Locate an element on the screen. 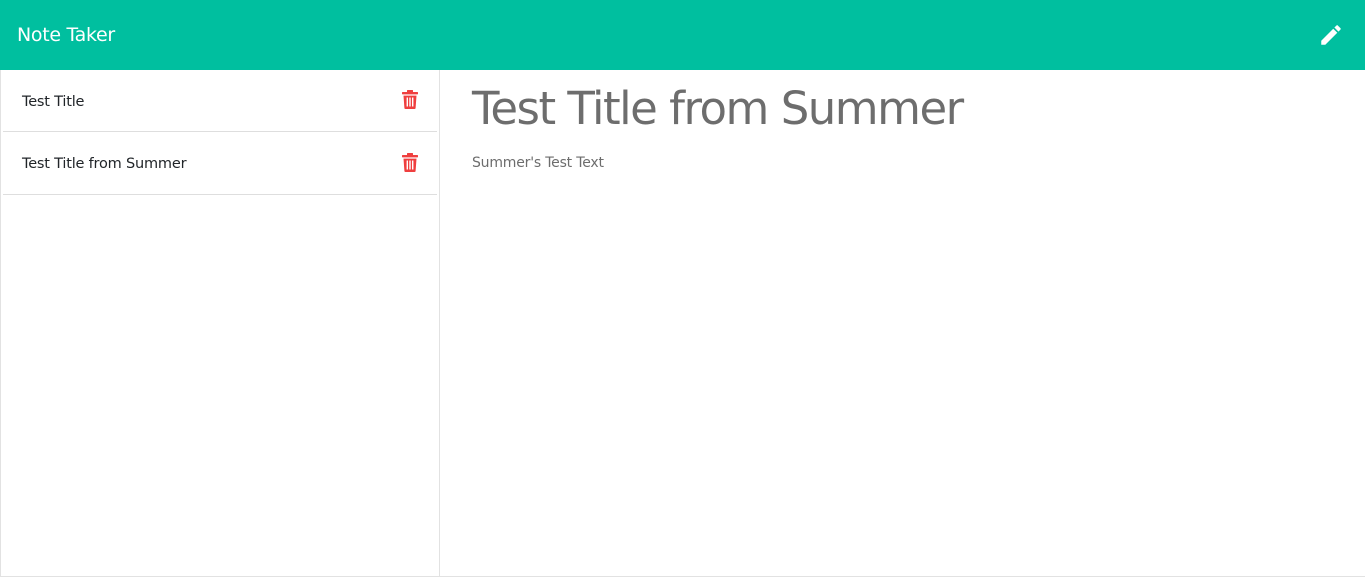 This screenshot has height=577, width=1365. note-list-item: Test Title is located at coordinates (220, 101).